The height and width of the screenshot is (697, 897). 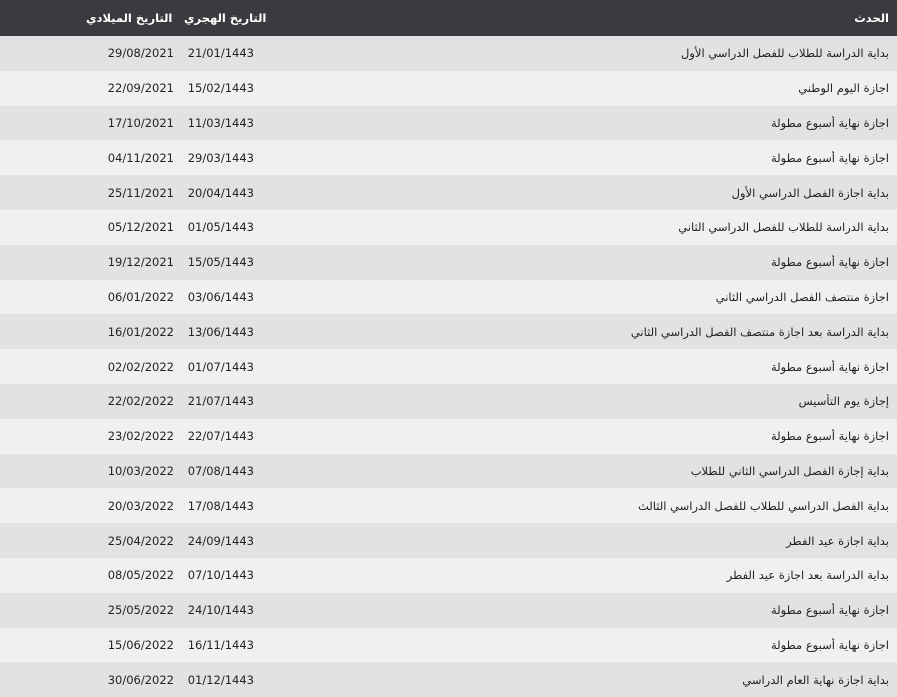 What do you see at coordinates (269, 610) in the screenshot?
I see `hijri-cell: 24/10/1443` at bounding box center [269, 610].